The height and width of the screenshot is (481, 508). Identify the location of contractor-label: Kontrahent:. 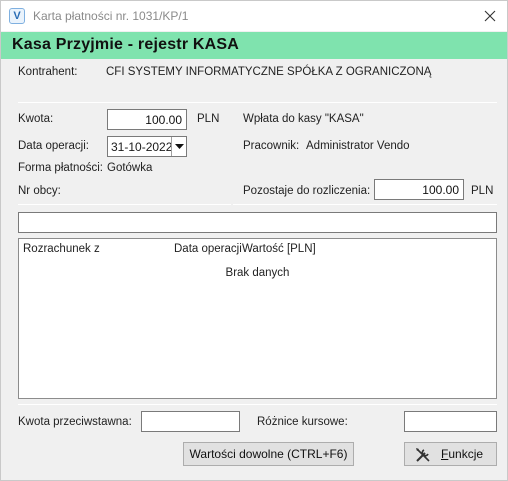
(48, 72).